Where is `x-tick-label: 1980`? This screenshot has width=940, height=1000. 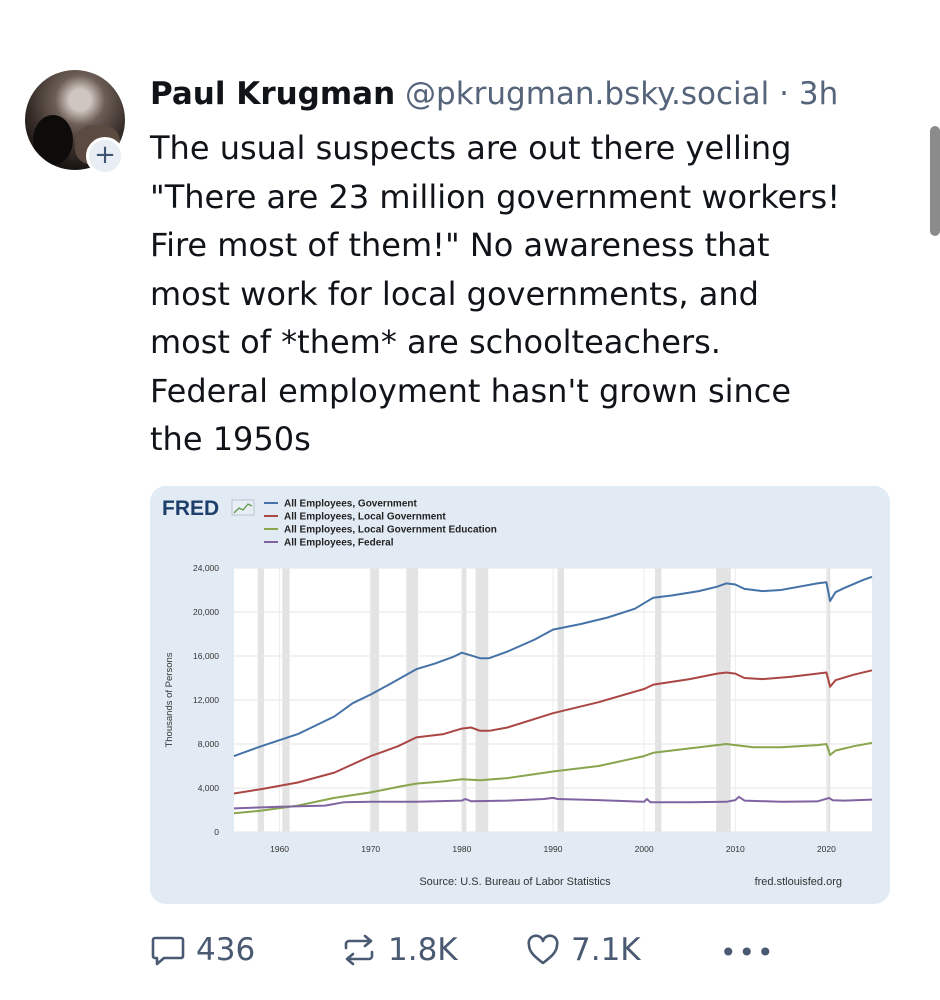
x-tick-label: 1980 is located at coordinates (461, 849).